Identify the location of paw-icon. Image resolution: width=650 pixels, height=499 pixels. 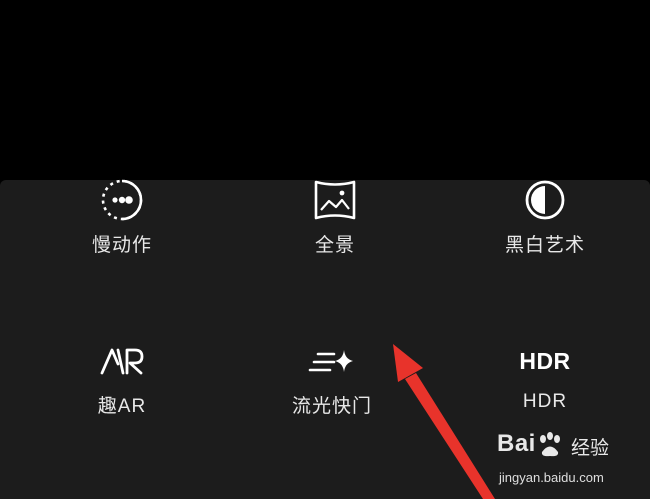
(550, 444).